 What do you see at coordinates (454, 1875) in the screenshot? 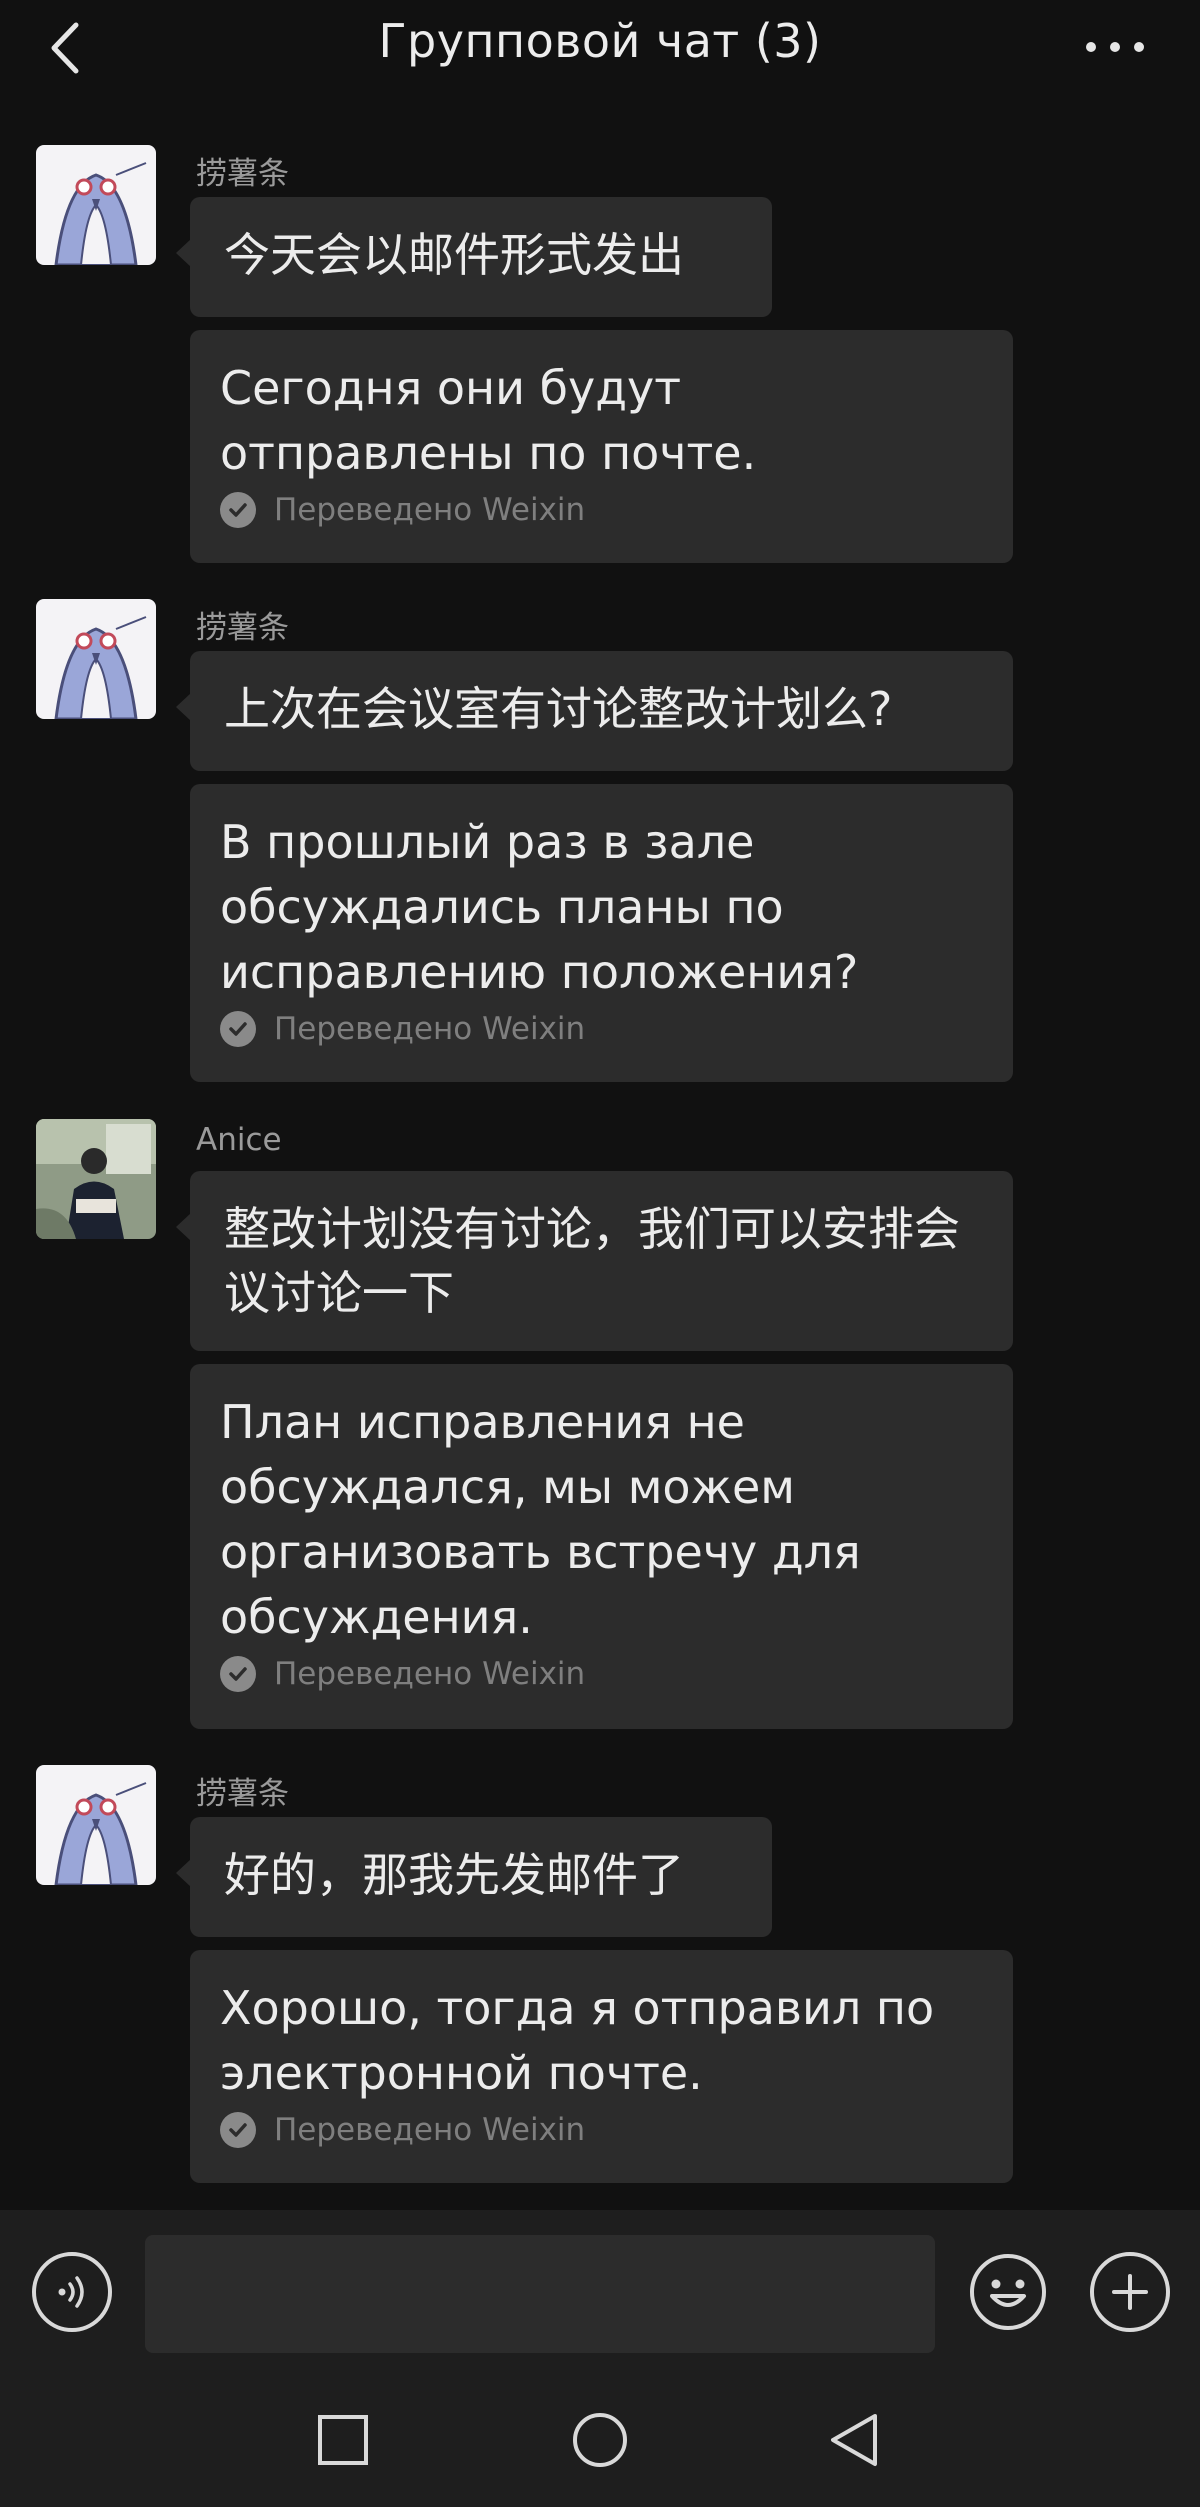
I see `message-text: 好的，那我先发邮件了` at bounding box center [454, 1875].